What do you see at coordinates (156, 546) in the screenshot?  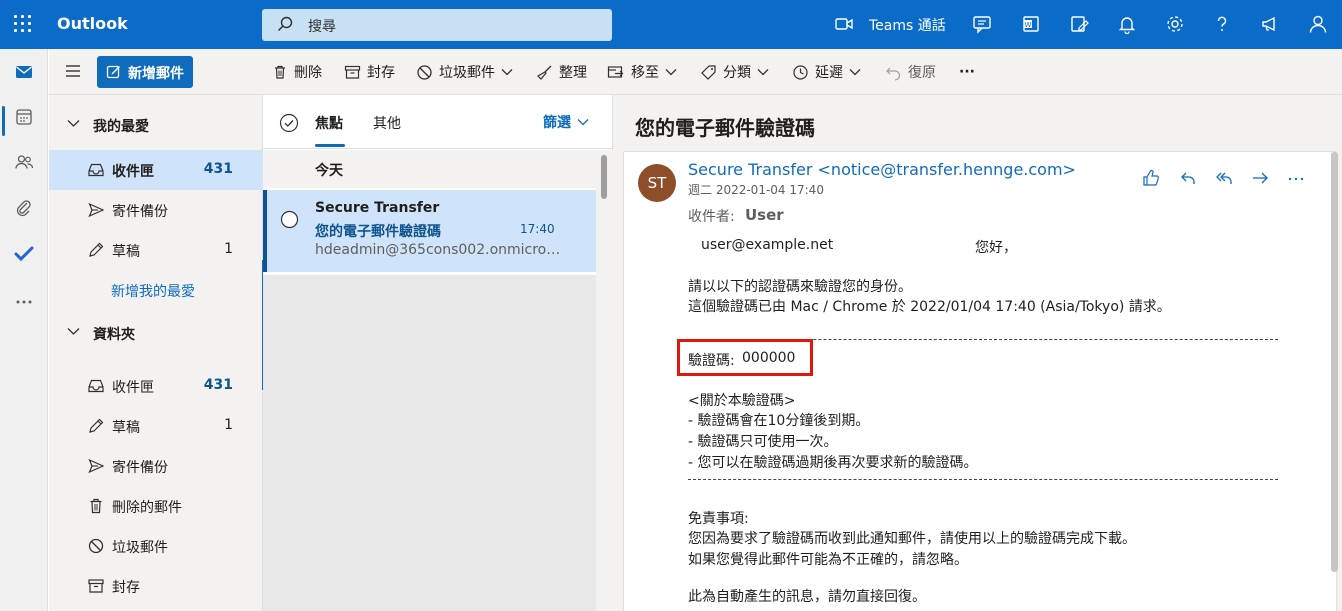 I see `folder-item-junk: 垃圾郵件` at bounding box center [156, 546].